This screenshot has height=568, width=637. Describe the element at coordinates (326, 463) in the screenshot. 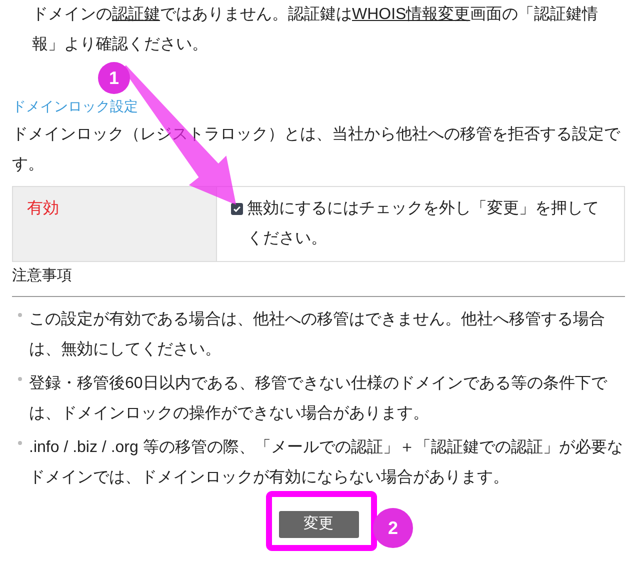

I see `note-text: .info / .biz / .org 等の移管の際、「メールでの認証」＋「認証鍵での認証」が必要なドメインでは、ドメインロックが有効にならない場合があります。` at that location.